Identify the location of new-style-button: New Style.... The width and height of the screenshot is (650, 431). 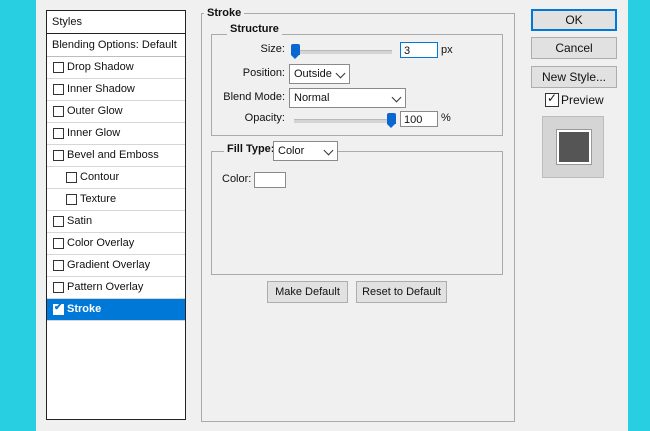
(574, 77).